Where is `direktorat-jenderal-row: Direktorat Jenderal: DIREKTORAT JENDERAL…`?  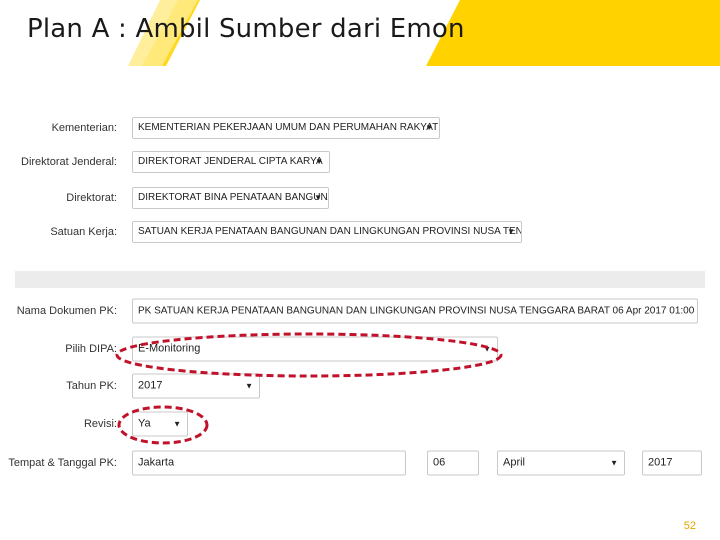 direktorat-jenderal-row: Direktorat Jenderal: DIREKTORAT JENDERAL… is located at coordinates (360, 162).